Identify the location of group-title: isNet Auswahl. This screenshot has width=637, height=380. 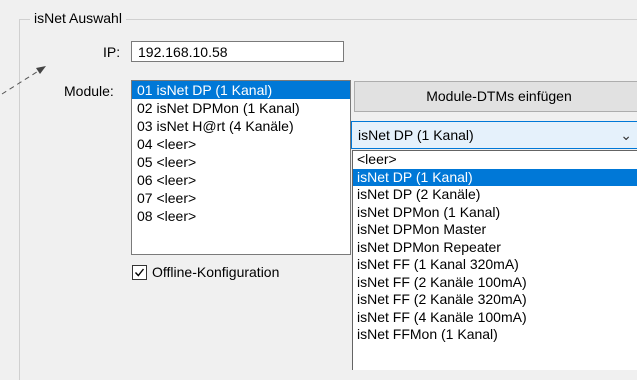
(78, 18).